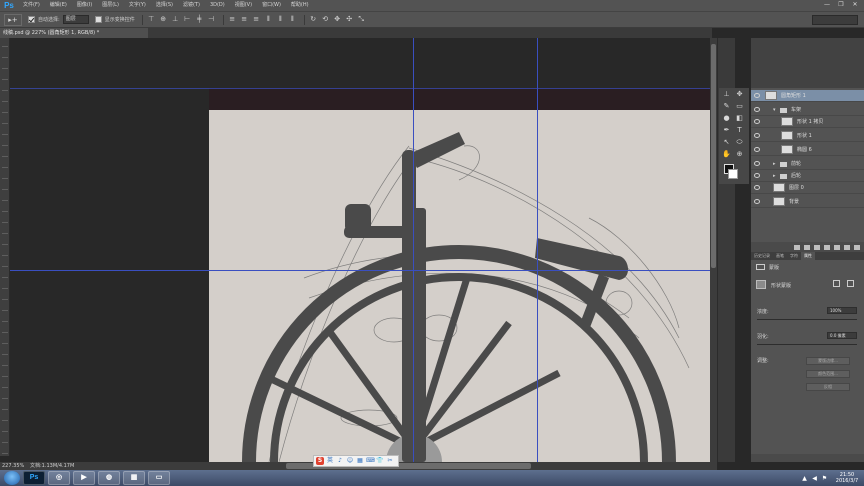 The height and width of the screenshot is (486, 864). What do you see at coordinates (313, 19) in the screenshot?
I see `3d-rotate-icon: ↻` at bounding box center [313, 19].